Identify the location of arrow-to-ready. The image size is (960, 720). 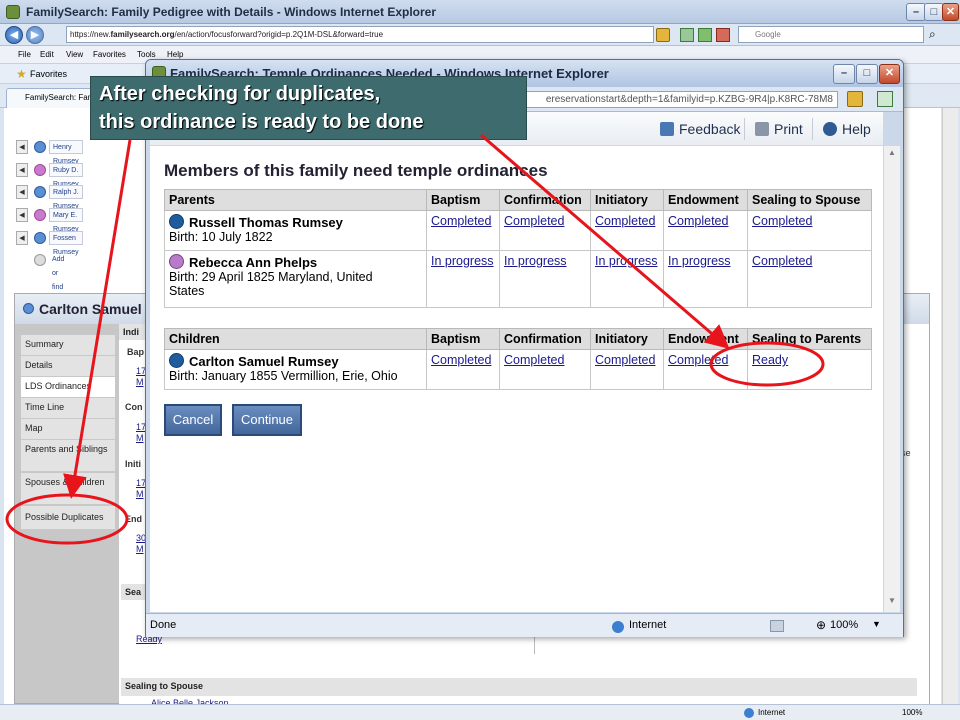
(605, 241).